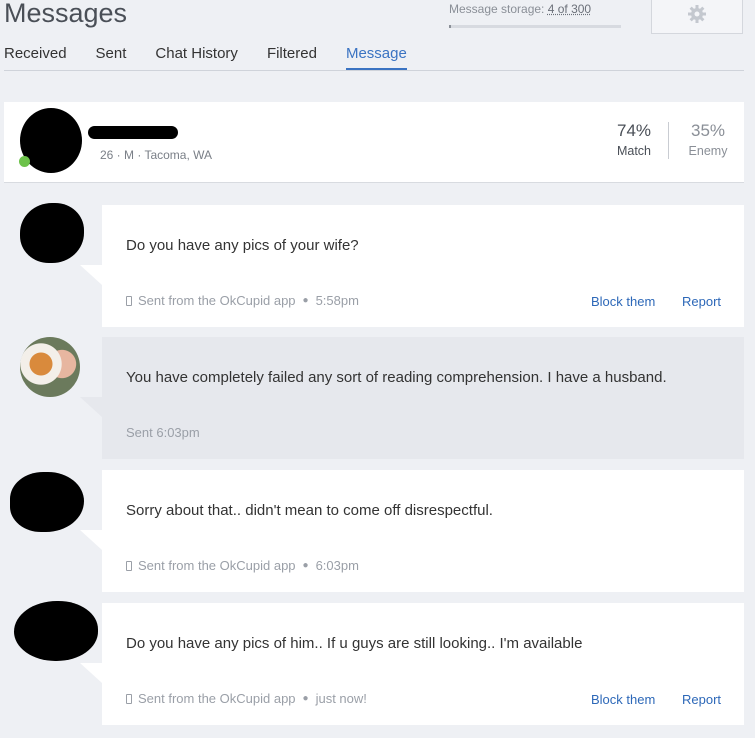  What do you see at coordinates (634, 151) in the screenshot?
I see `match-label: Match` at bounding box center [634, 151].